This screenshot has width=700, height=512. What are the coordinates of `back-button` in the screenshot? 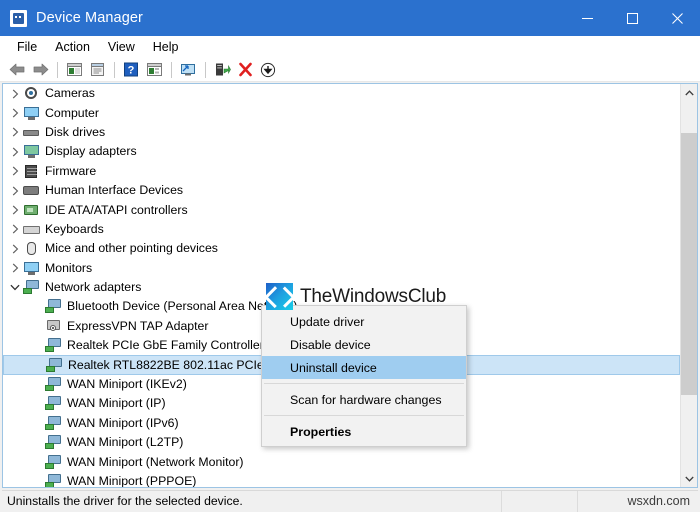 It's located at (17, 70).